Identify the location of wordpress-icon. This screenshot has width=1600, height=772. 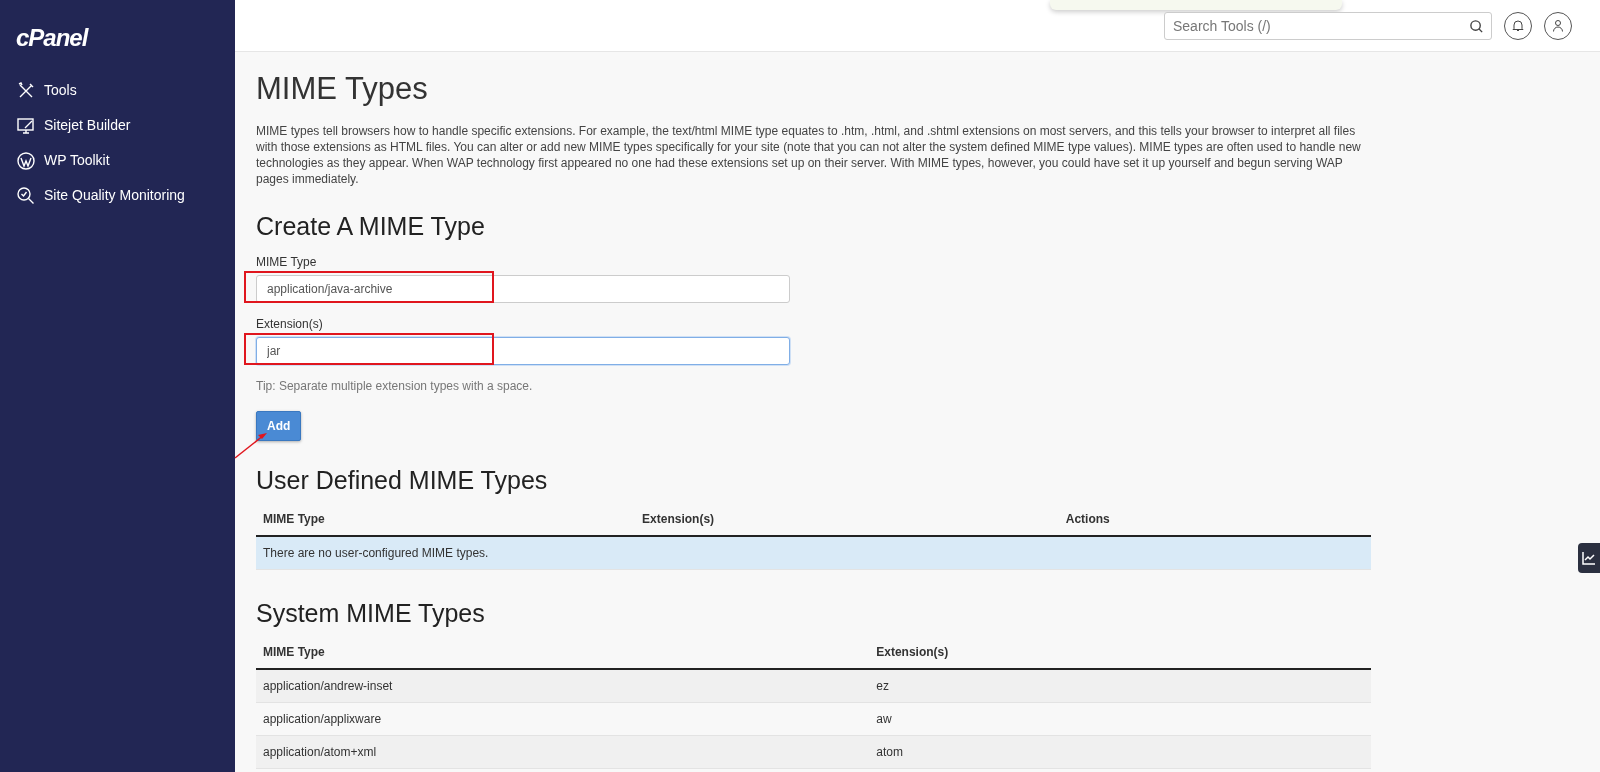
(26, 160).